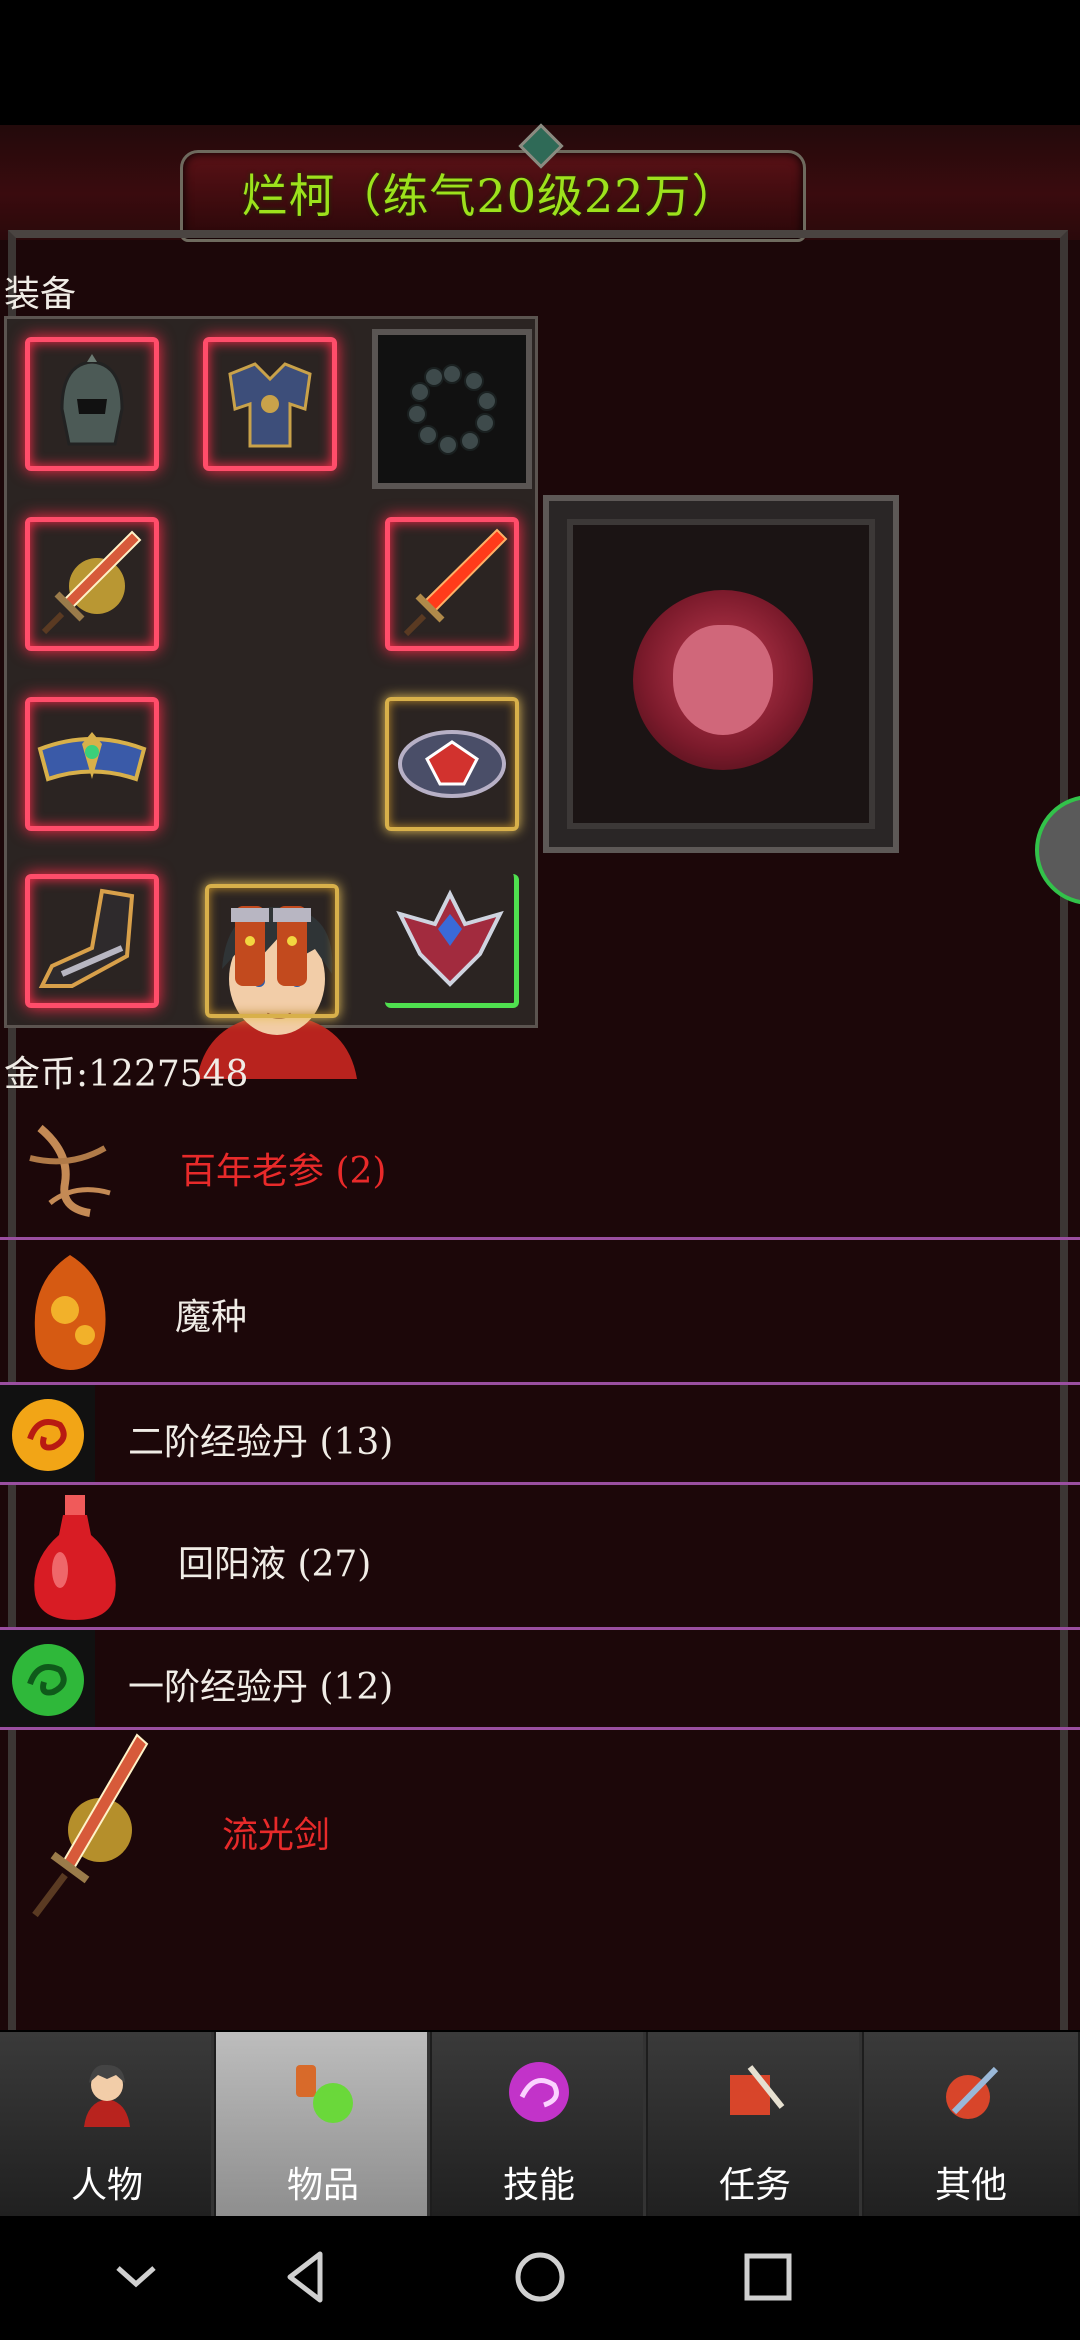 This screenshot has width=1080, height=2340. Describe the element at coordinates (92, 757) in the screenshot. I see `belt-icon` at that location.